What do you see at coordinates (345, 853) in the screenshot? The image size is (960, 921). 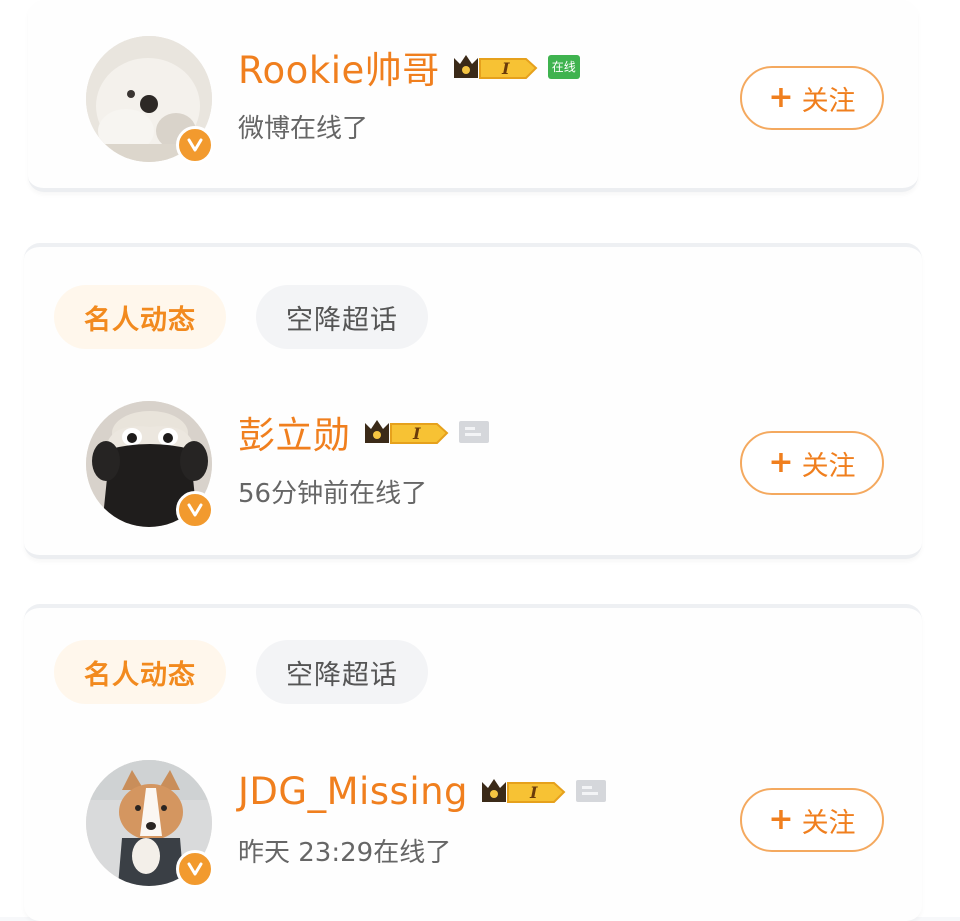 I see `online-status-text: 昨天 23:29在线了` at bounding box center [345, 853].